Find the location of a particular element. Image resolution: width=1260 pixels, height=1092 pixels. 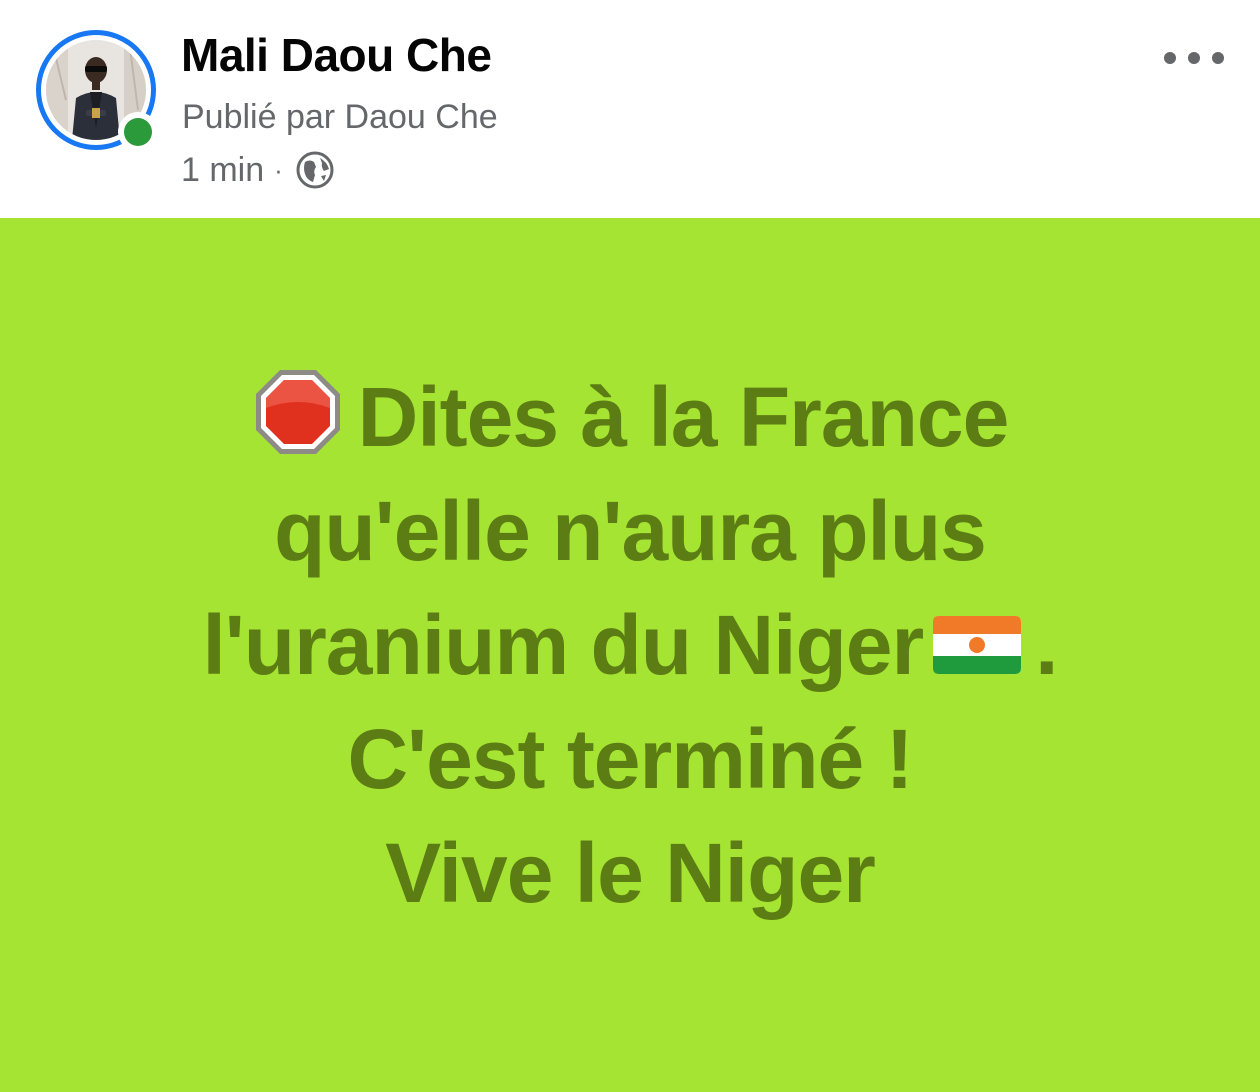

post-text-line-1: Dites à la France is located at coordinates (630, 417).